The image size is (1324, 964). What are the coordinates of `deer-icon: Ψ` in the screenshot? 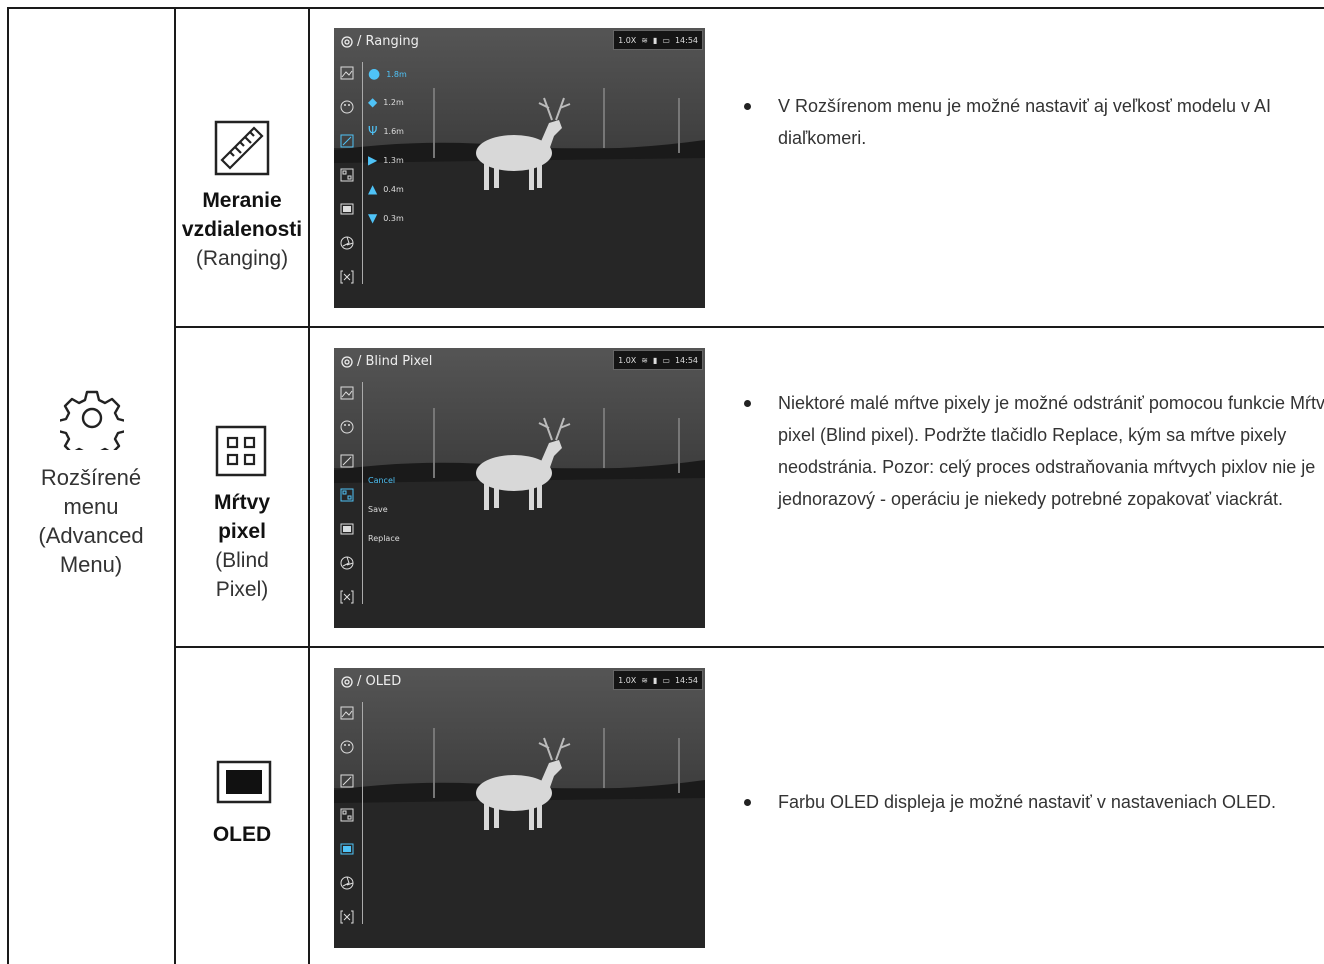 It's located at (373, 131).